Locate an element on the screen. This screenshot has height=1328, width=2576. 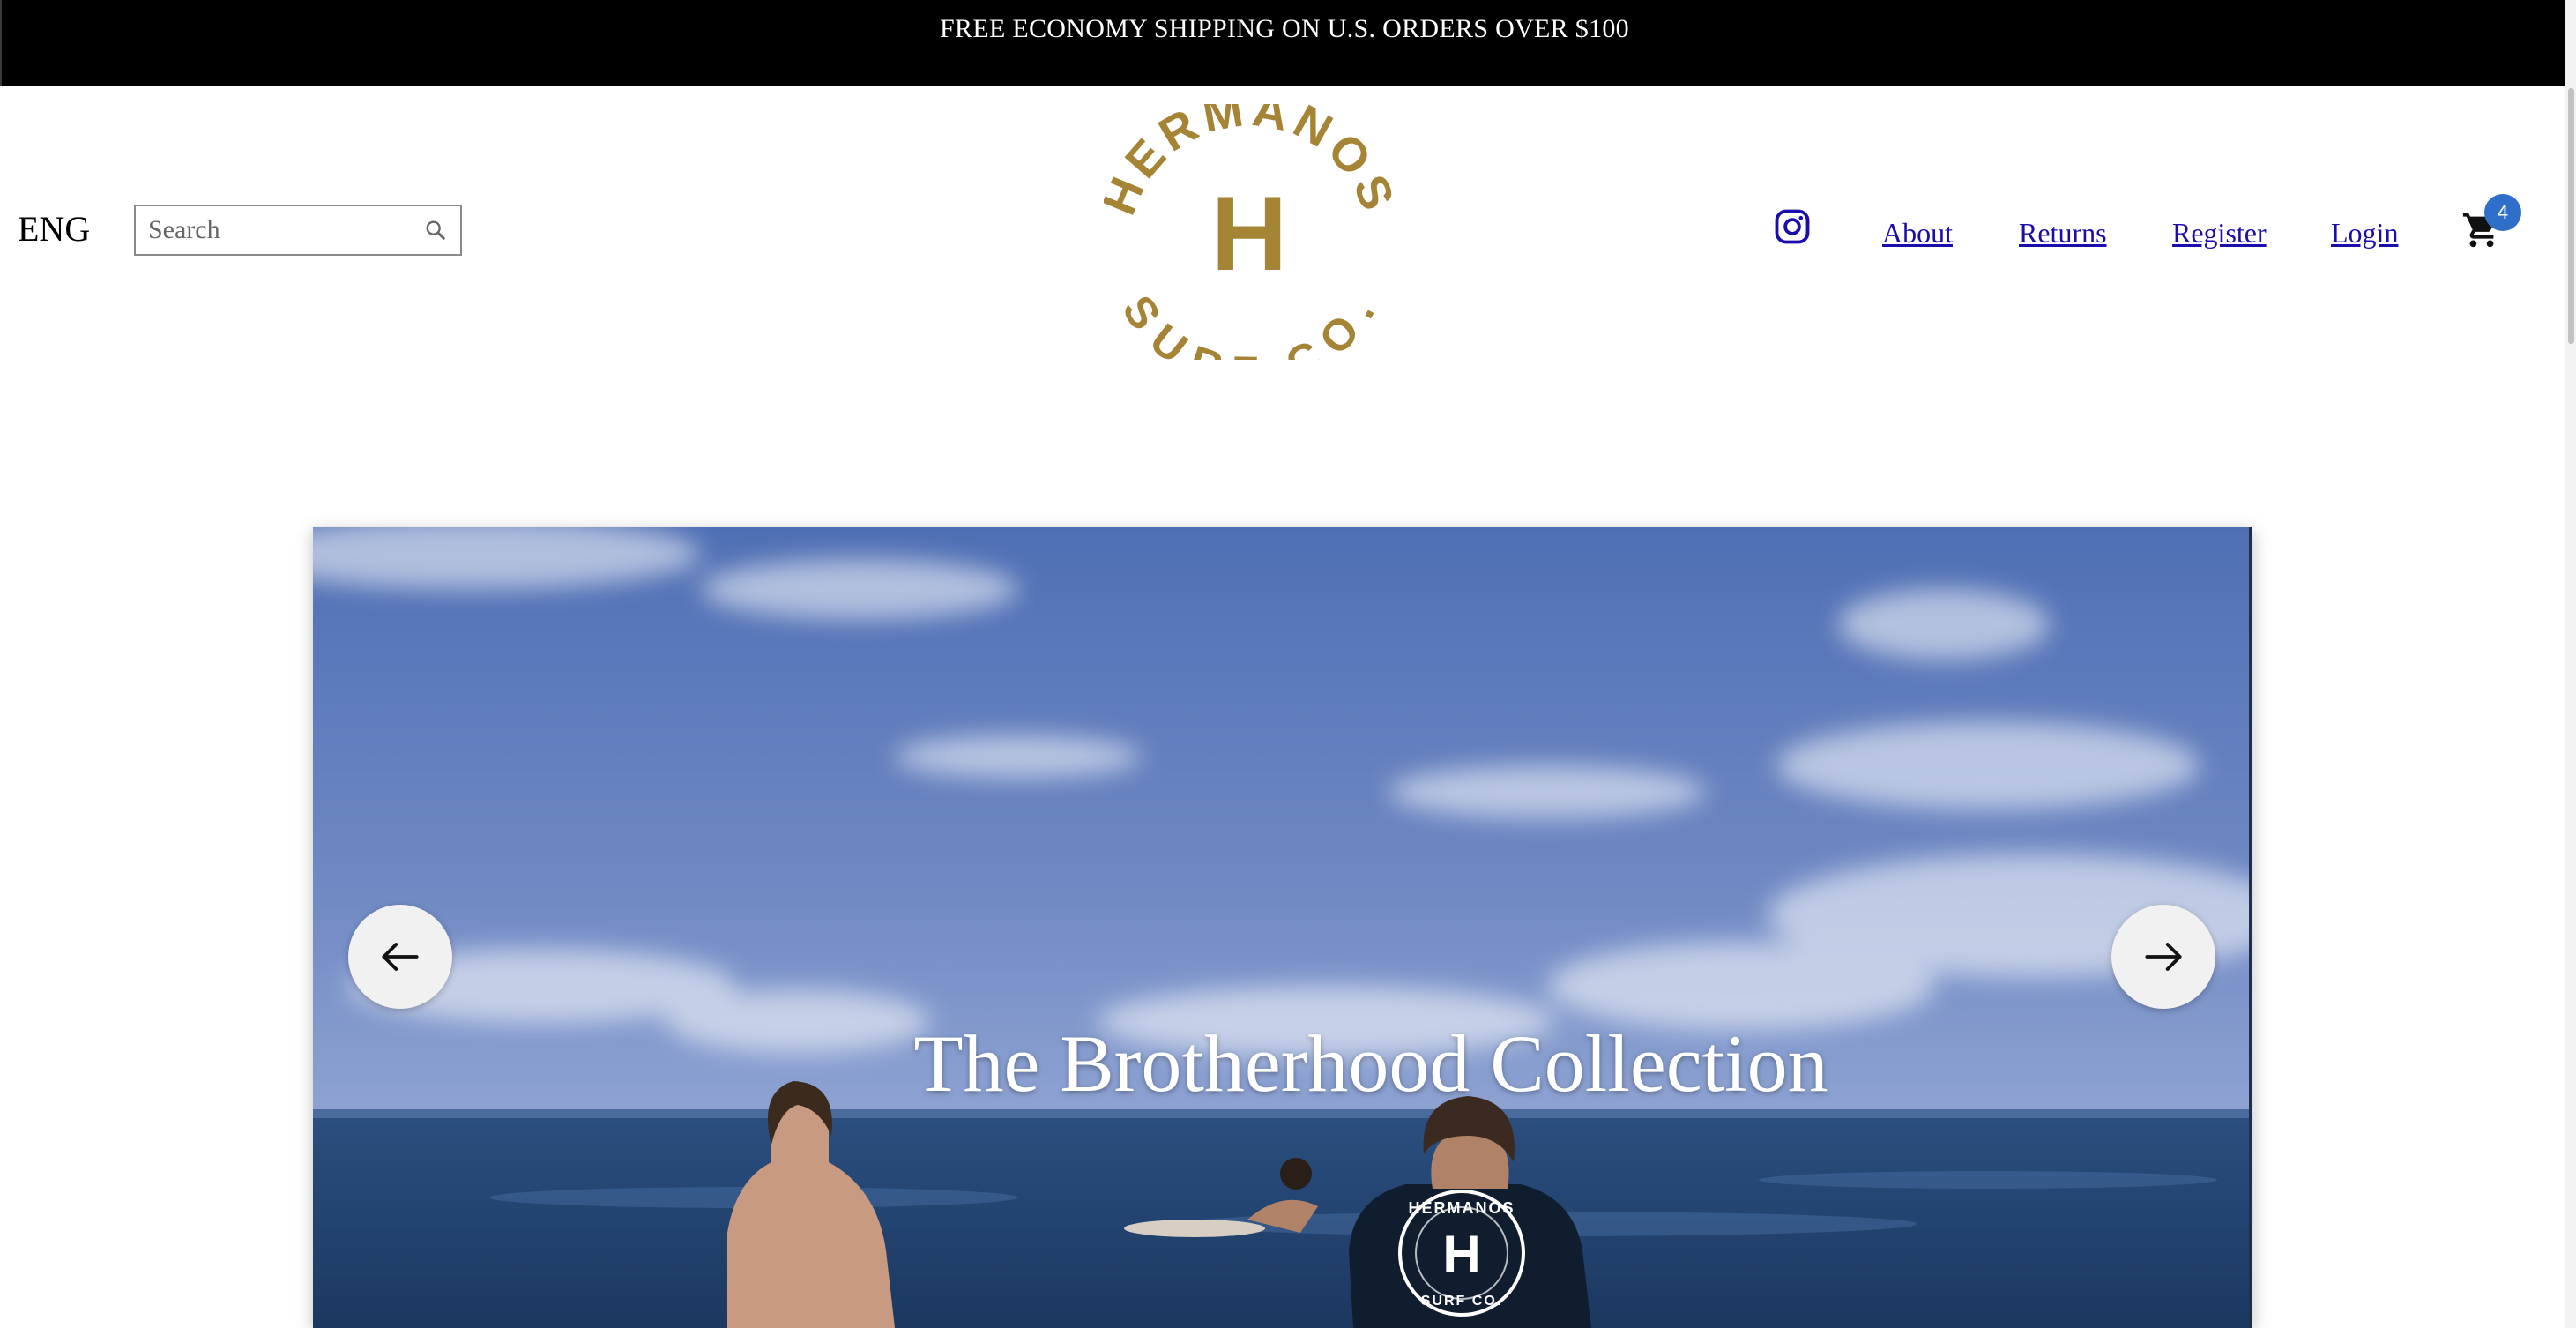
search-input is located at coordinates (278, 230).